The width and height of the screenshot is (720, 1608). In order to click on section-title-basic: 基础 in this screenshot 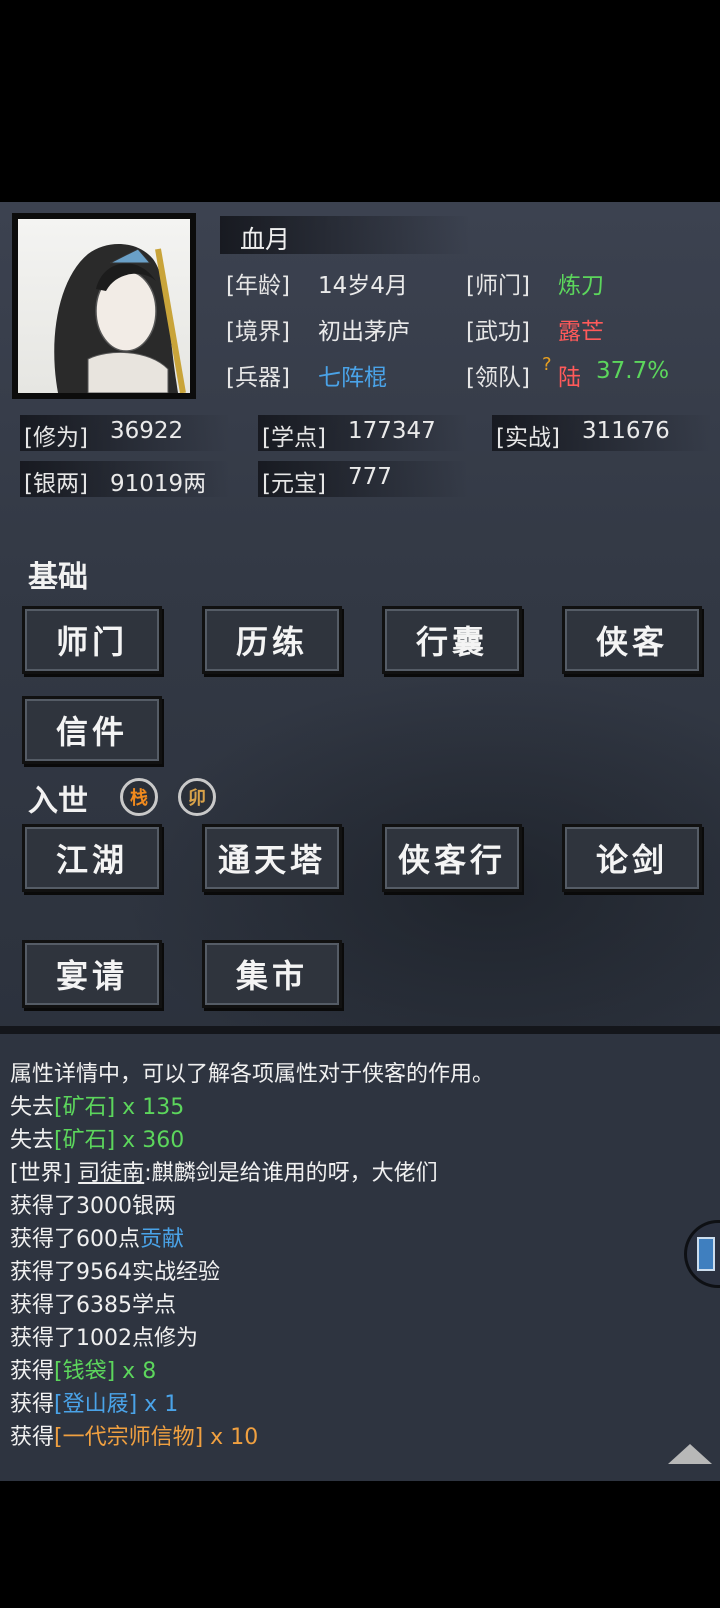, I will do `click(58, 577)`.